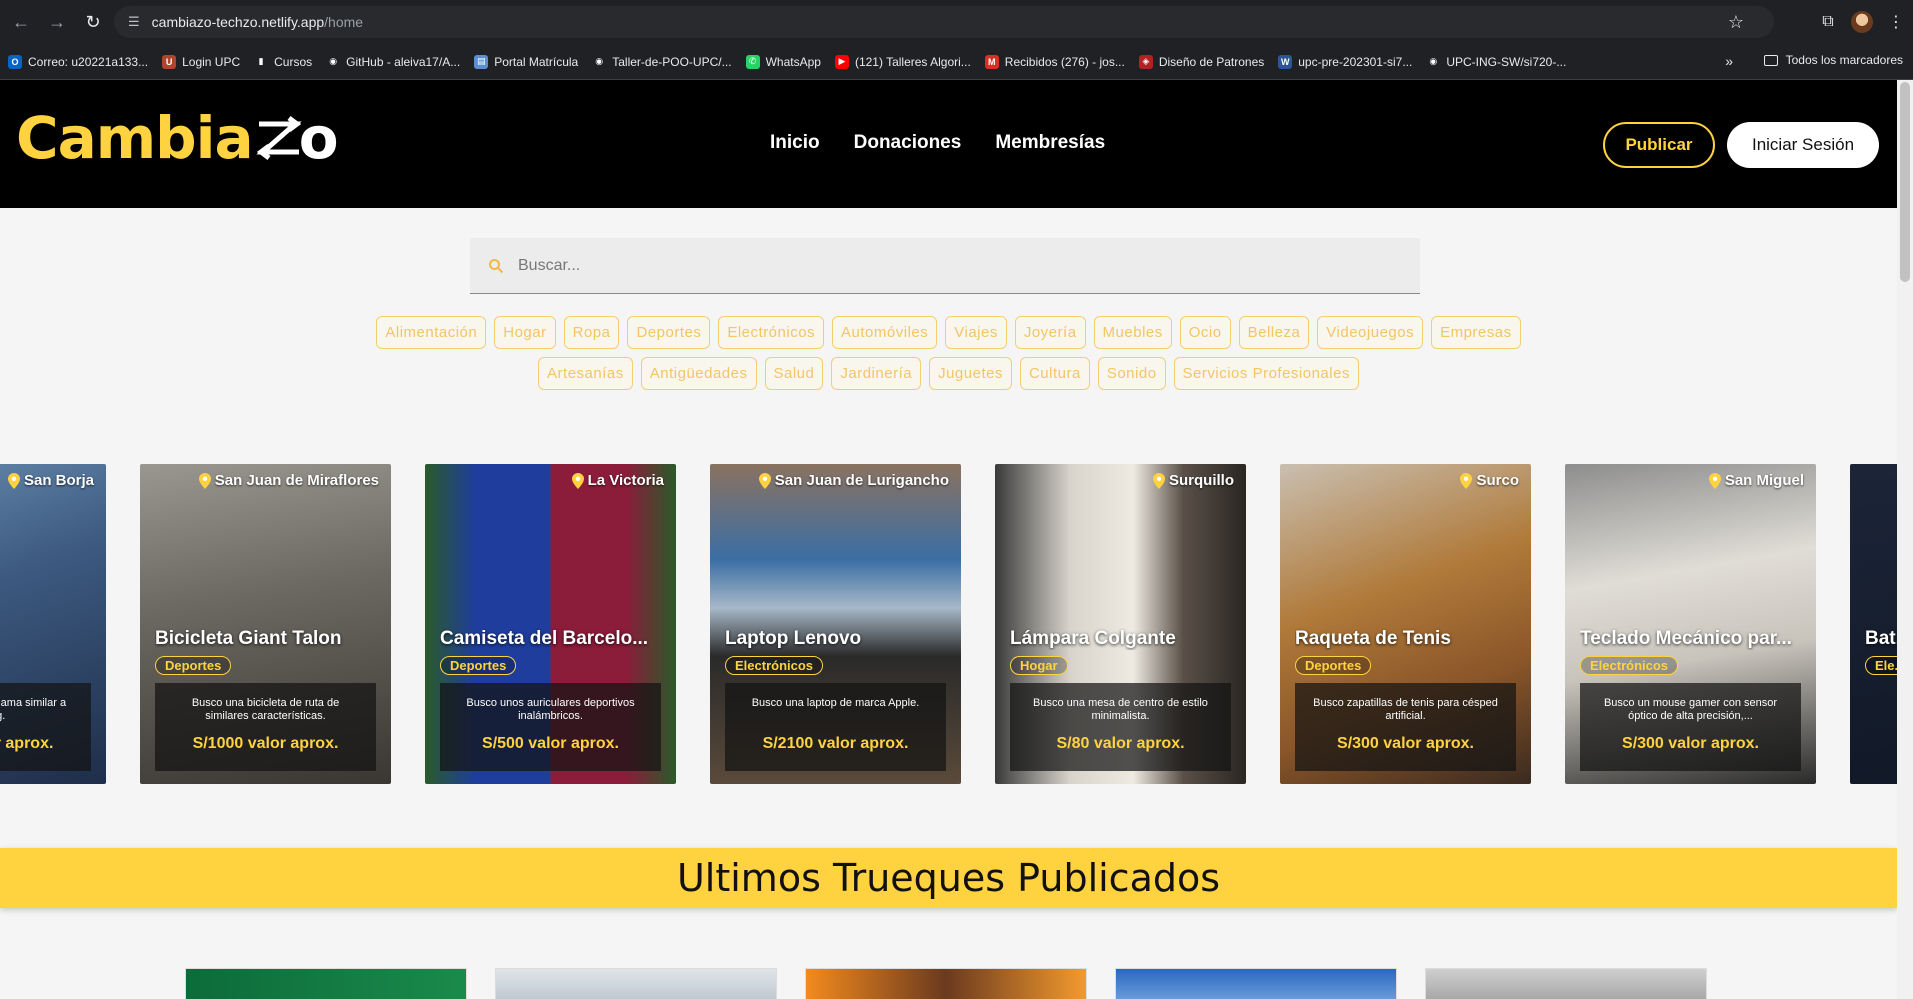 The image size is (1913, 999). I want to click on category-chip: Joyería, so click(1050, 332).